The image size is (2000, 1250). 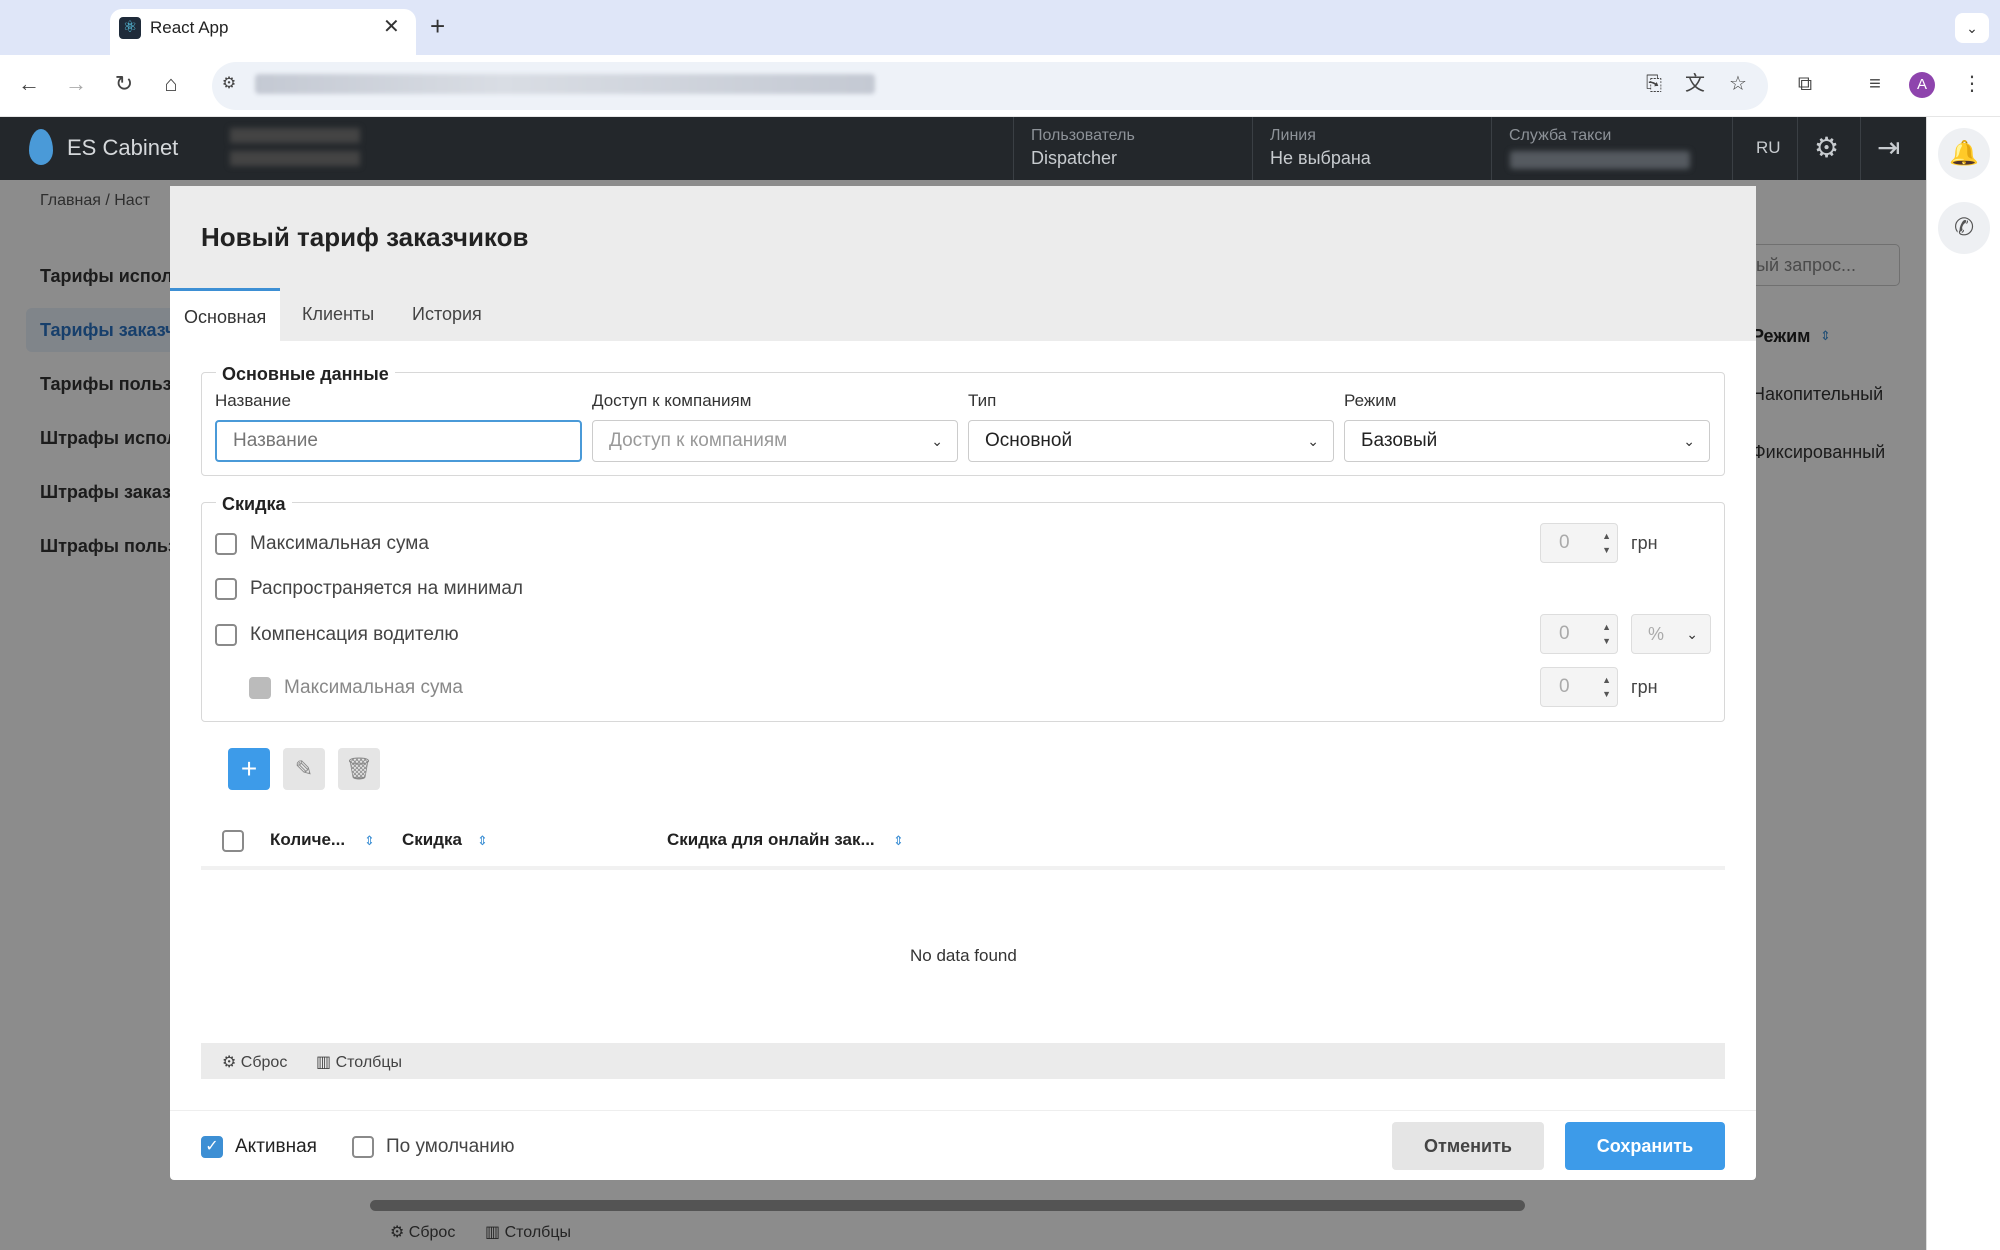 I want to click on install-icon: ⎘, so click(x=1654, y=84).